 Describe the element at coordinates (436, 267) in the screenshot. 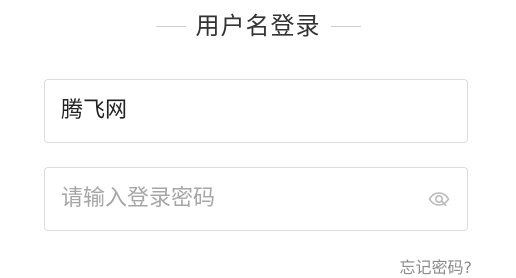

I see `forgot-password-link: 忘记密码?` at that location.